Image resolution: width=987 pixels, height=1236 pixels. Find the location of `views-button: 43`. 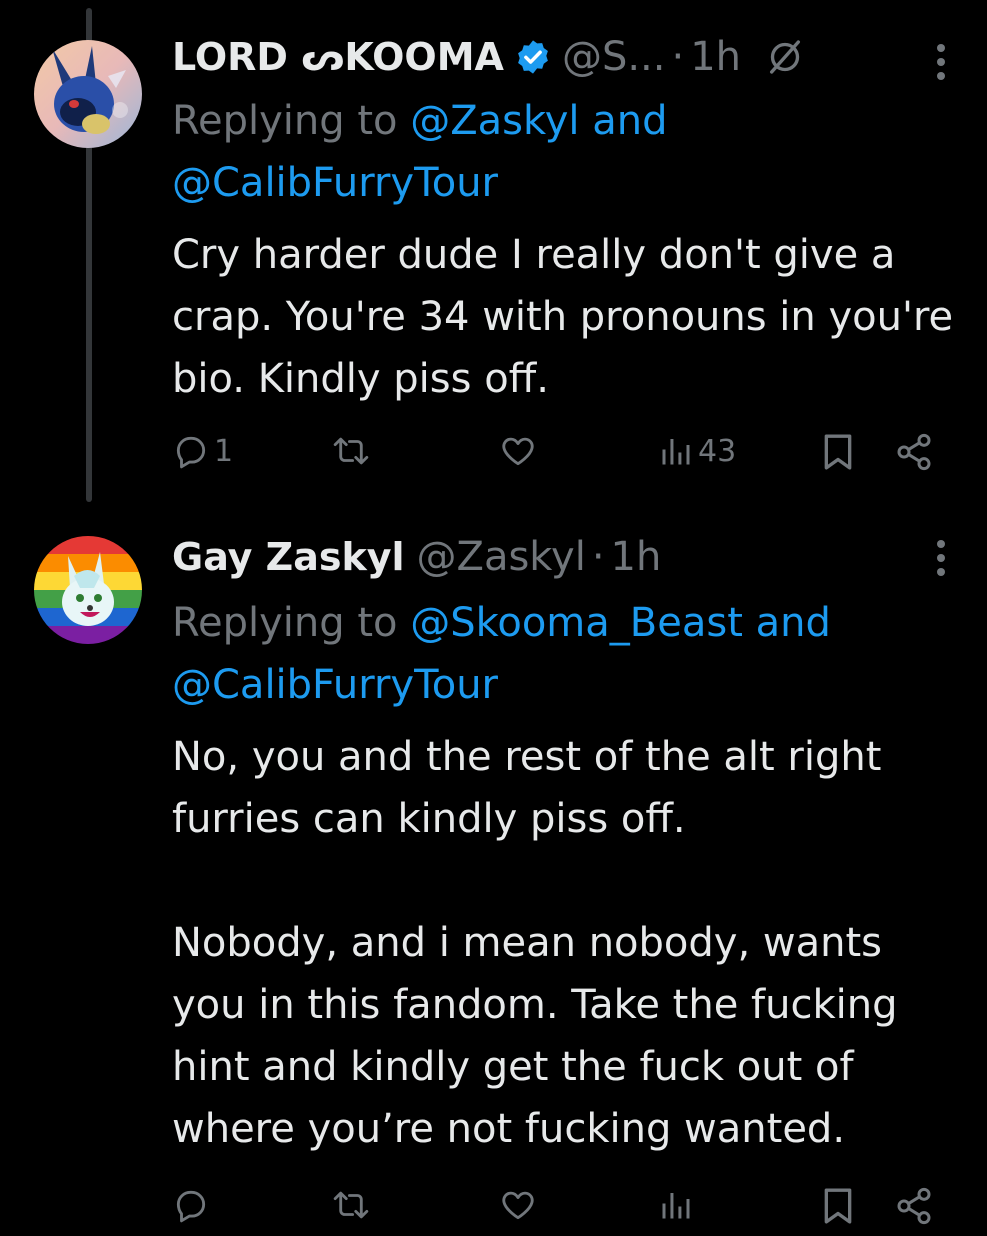

views-button: 43 is located at coordinates (697, 451).